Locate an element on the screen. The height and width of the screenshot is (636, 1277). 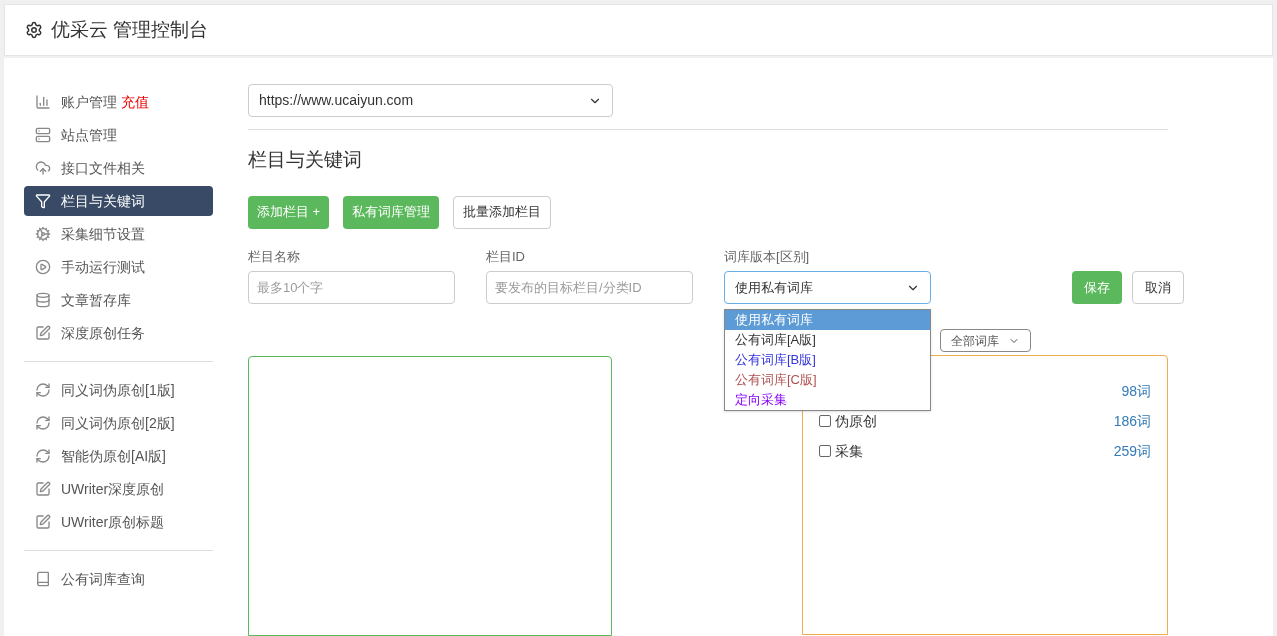
sidebar-item: 同义词伪原创[1版] is located at coordinates (118, 390).